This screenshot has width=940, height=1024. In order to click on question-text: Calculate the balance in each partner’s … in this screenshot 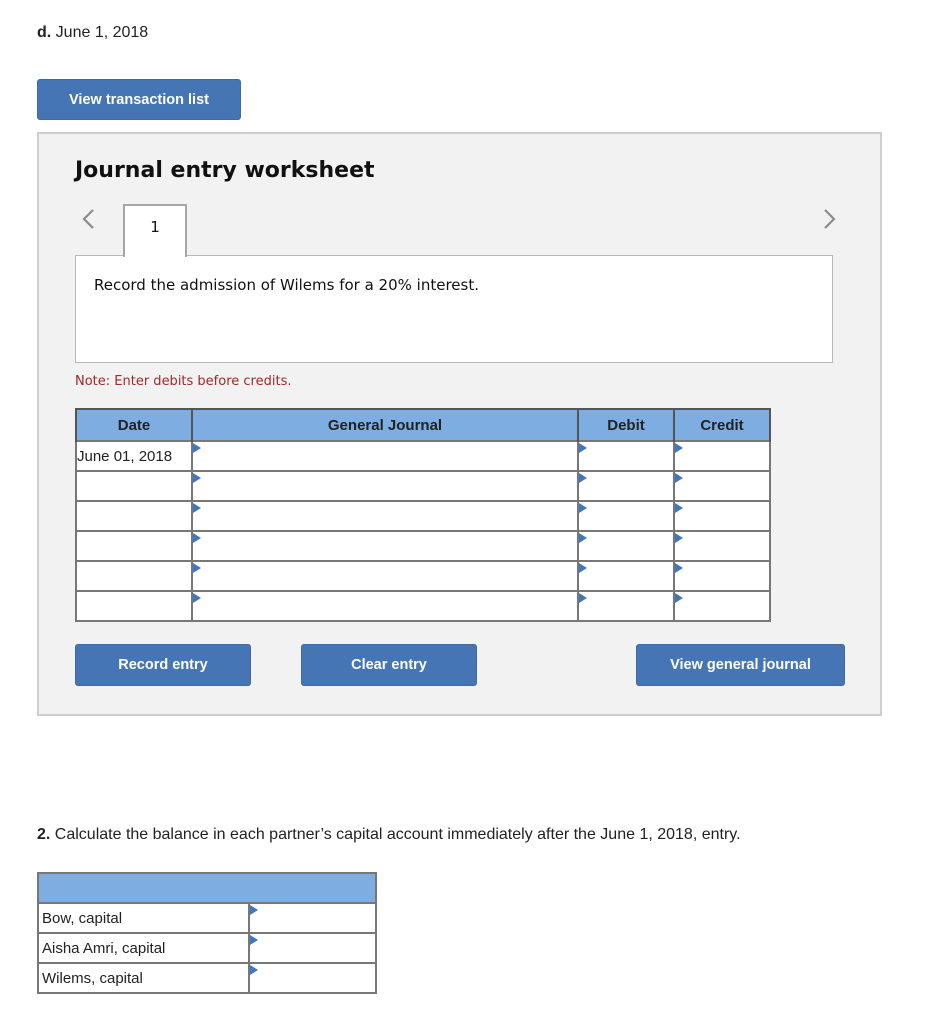, I will do `click(397, 834)`.